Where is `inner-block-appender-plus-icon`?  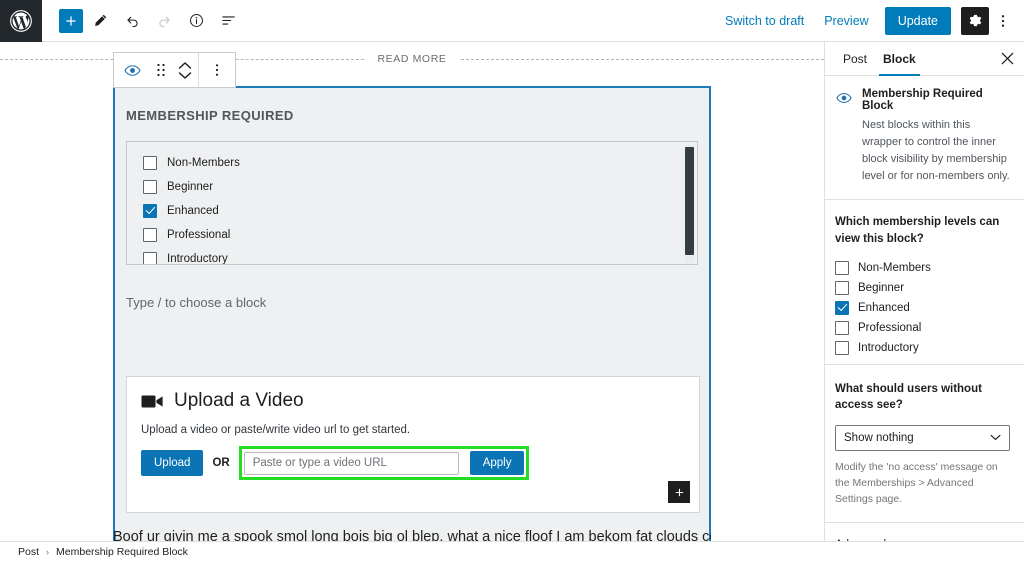 inner-block-appender-plus-icon is located at coordinates (679, 492).